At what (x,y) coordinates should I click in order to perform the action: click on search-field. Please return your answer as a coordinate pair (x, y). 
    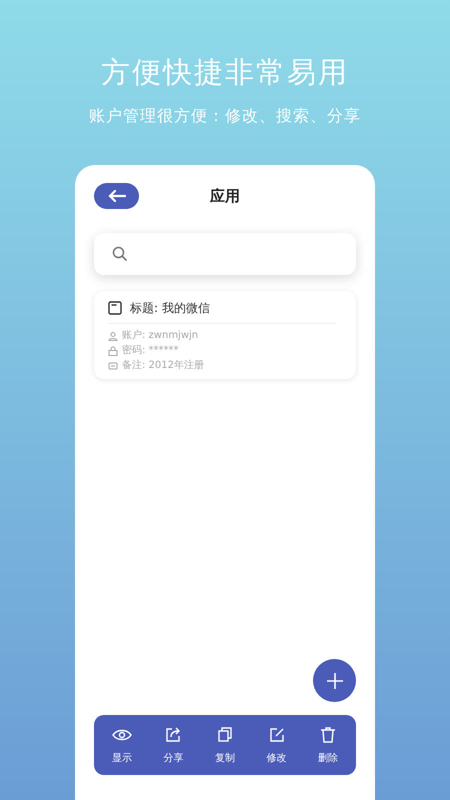
    Looking at the image, I should click on (225, 254).